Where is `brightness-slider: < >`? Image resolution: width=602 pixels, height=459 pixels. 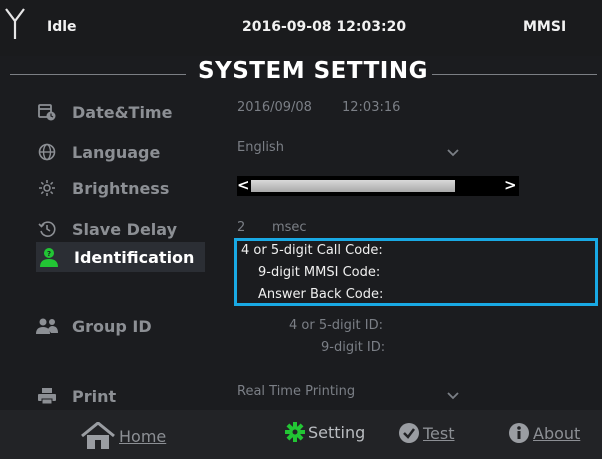
brightness-slider: < > is located at coordinates (378, 186).